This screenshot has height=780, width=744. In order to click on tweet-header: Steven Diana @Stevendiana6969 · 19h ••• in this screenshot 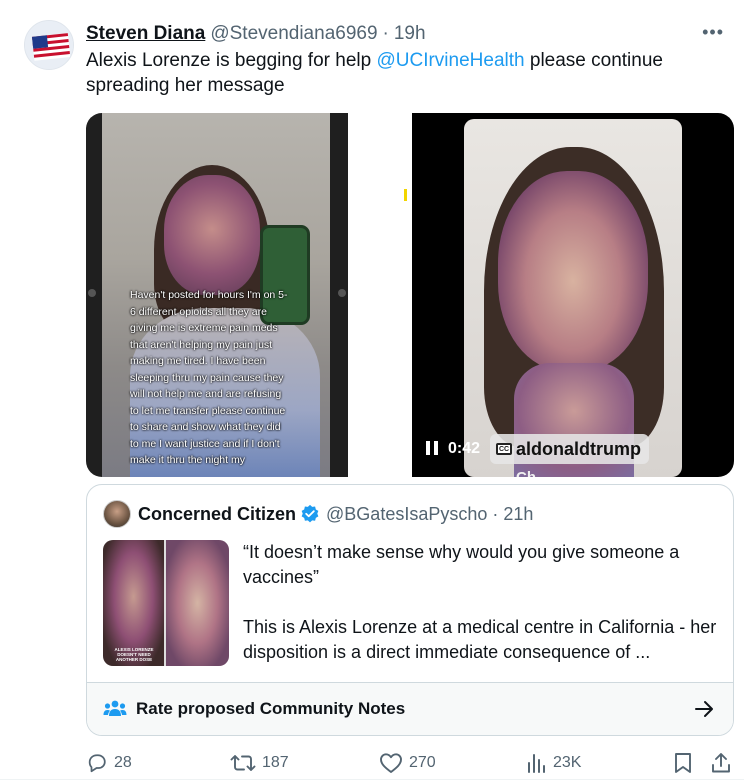, I will do `click(405, 34)`.